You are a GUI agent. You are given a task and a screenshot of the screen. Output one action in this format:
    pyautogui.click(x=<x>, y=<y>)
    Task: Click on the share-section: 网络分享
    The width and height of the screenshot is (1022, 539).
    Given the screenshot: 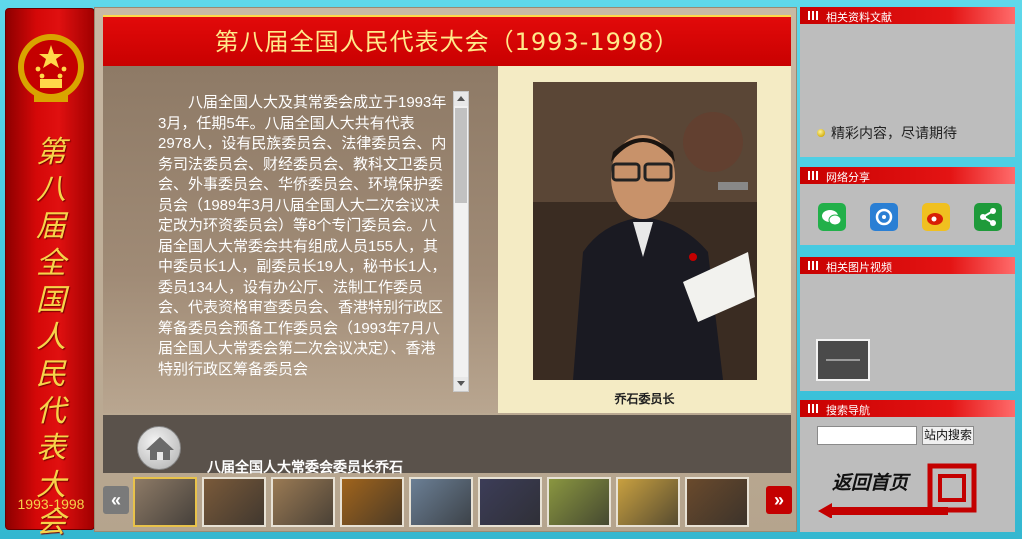 What is the action you would take?
    pyautogui.click(x=907, y=206)
    